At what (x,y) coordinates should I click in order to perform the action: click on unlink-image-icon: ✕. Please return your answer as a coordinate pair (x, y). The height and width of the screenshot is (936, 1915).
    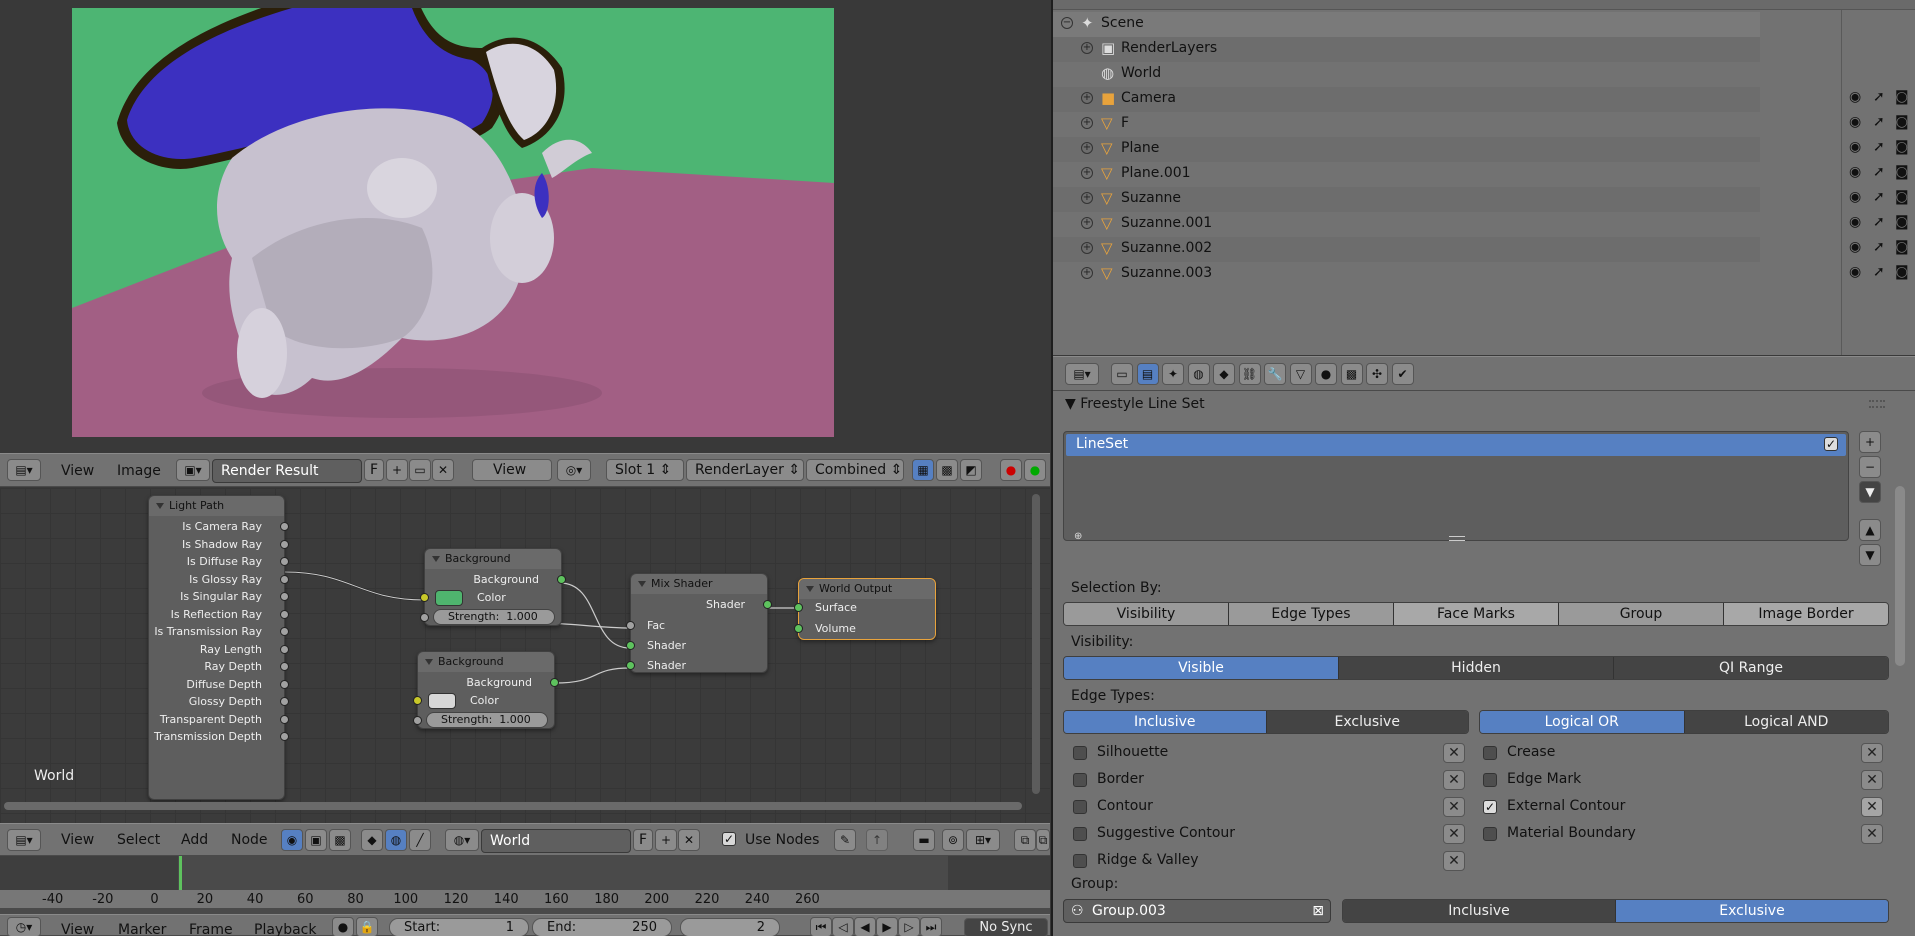
    Looking at the image, I should click on (443, 470).